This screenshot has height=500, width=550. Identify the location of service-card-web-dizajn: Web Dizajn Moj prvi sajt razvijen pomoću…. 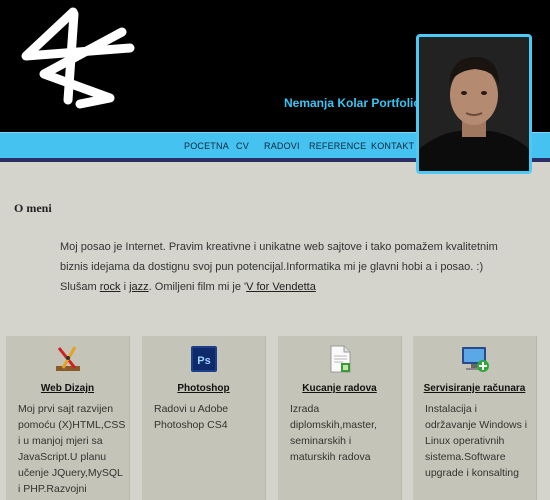
(68, 418).